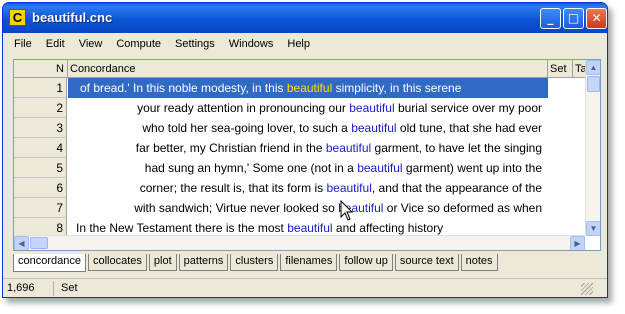 The height and width of the screenshot is (314, 625). Describe the element at coordinates (468, 108) in the screenshot. I see `right-context: burial service over my poor` at that location.